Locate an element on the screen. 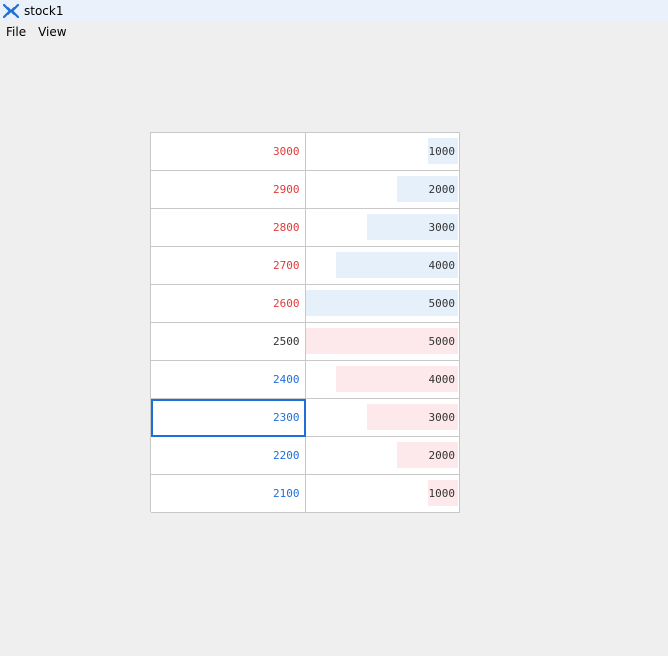 The width and height of the screenshot is (668, 656). order-book-row: 2200 2000 is located at coordinates (305, 456).